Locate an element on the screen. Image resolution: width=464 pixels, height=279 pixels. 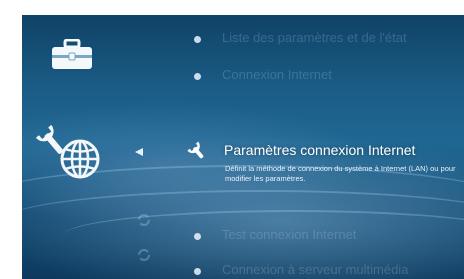
menu-item-label: Liste des paramètres et de l'état is located at coordinates (314, 37).